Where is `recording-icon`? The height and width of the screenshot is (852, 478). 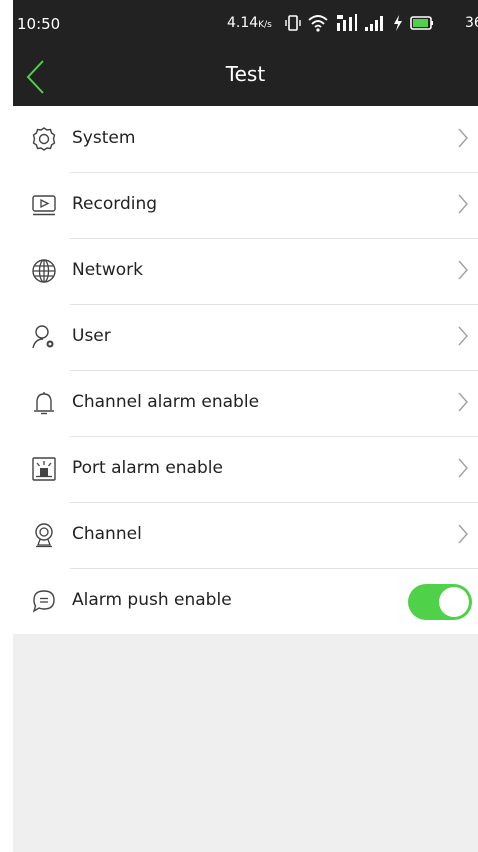 recording-icon is located at coordinates (44, 205).